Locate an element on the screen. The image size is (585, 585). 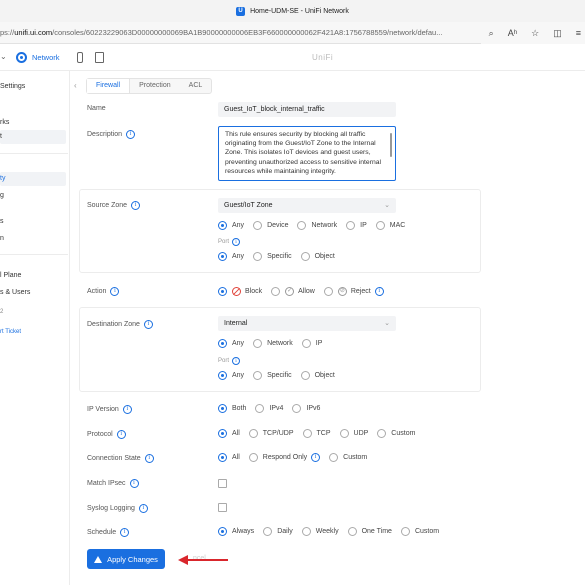
favorites-bar-icon: ≡ is located at coordinates (578, 33).